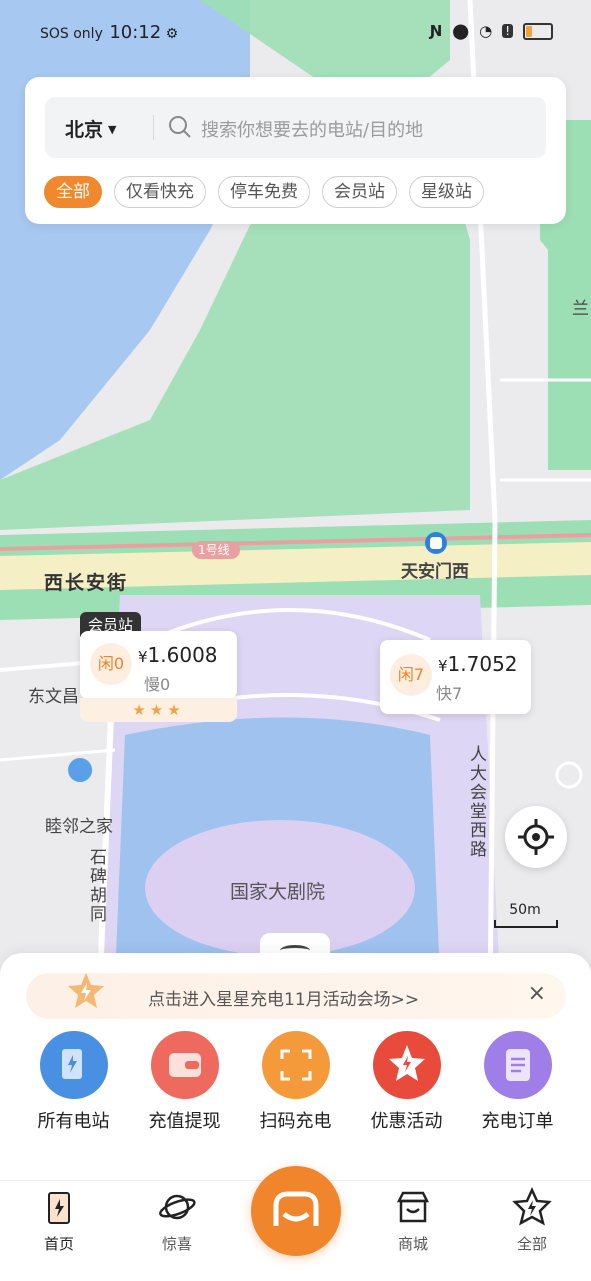  What do you see at coordinates (580, 309) in the screenshot?
I see `map-label-lan: 兰` at bounding box center [580, 309].